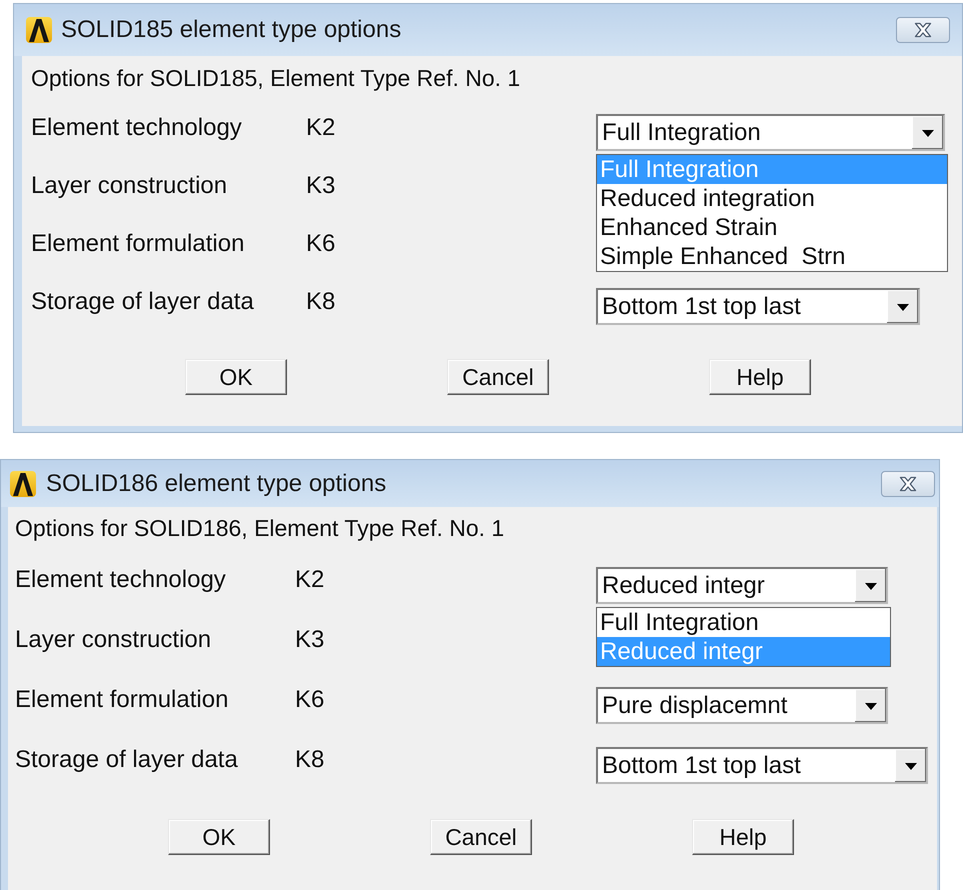  I want to click on list-option: Simple Enhanced Strn, so click(772, 256).